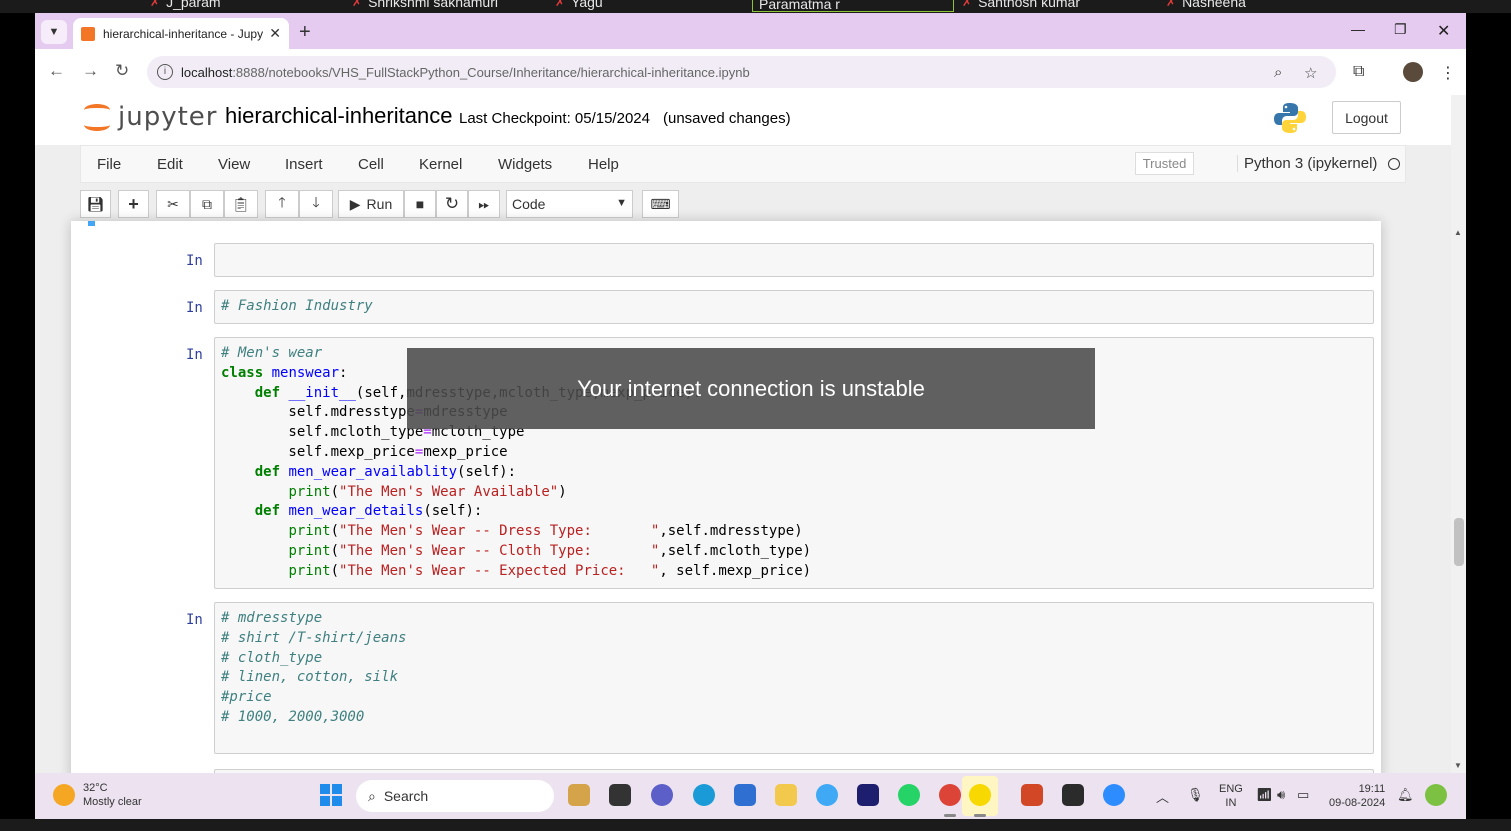 The width and height of the screenshot is (1511, 831). Describe the element at coordinates (122, 71) in the screenshot. I see `reload-button: ↻` at that location.